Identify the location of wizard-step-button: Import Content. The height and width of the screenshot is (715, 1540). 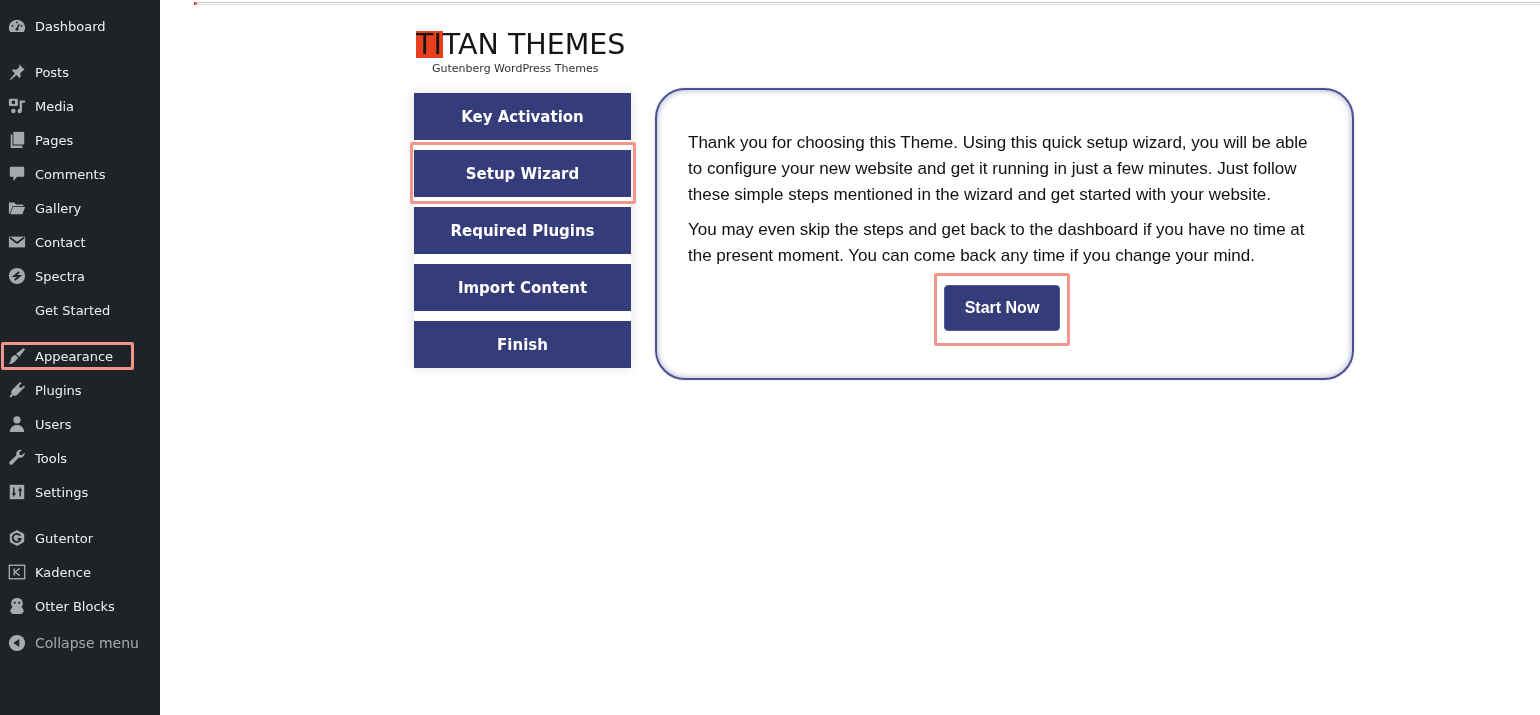
(522, 287).